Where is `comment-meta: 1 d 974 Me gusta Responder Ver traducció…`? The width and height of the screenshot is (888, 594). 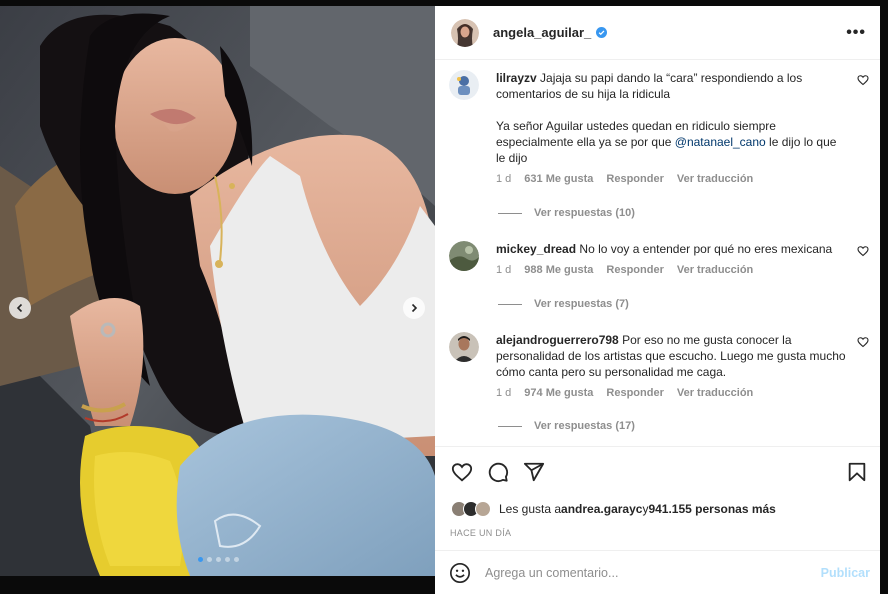
comment-meta: 1 d 974 Me gusta Responder Ver traducció… is located at coordinates (682, 393).